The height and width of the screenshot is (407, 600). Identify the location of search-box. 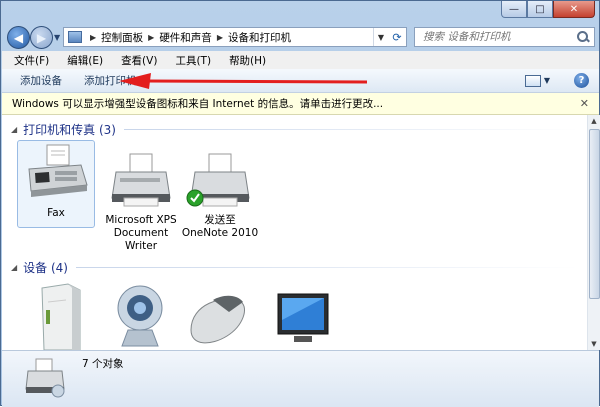
(504, 37).